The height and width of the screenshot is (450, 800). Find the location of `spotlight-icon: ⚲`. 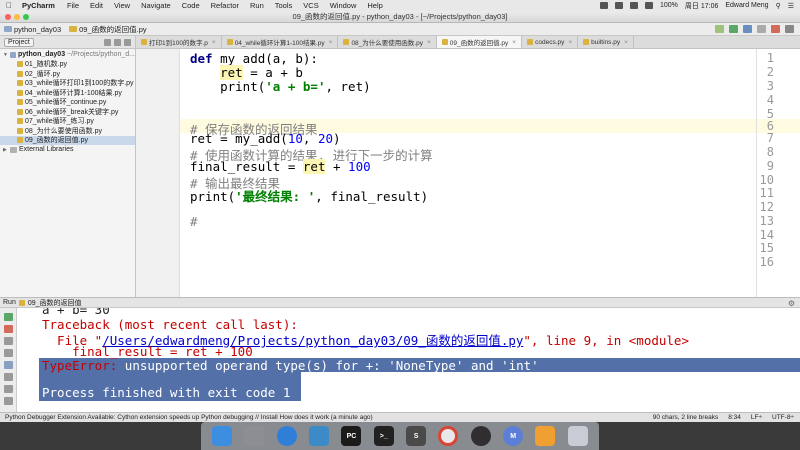

spotlight-icon: ⚲ is located at coordinates (778, 6).